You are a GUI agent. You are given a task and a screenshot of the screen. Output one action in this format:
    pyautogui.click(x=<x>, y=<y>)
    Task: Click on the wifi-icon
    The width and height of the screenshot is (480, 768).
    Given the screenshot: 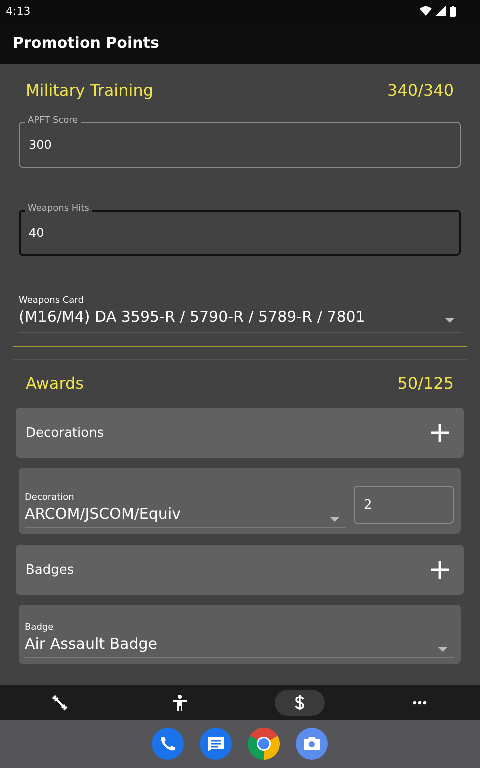 What is the action you would take?
    pyautogui.click(x=426, y=11)
    